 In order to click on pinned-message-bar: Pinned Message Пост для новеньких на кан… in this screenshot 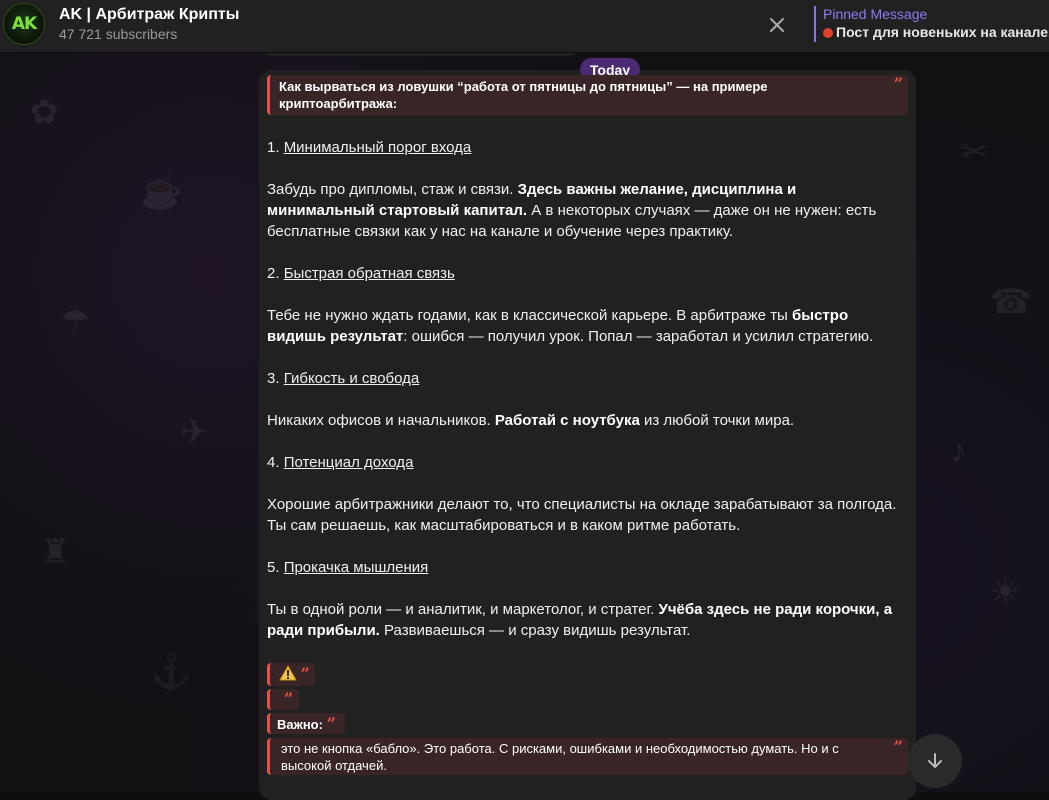, I will do `click(931, 24)`.